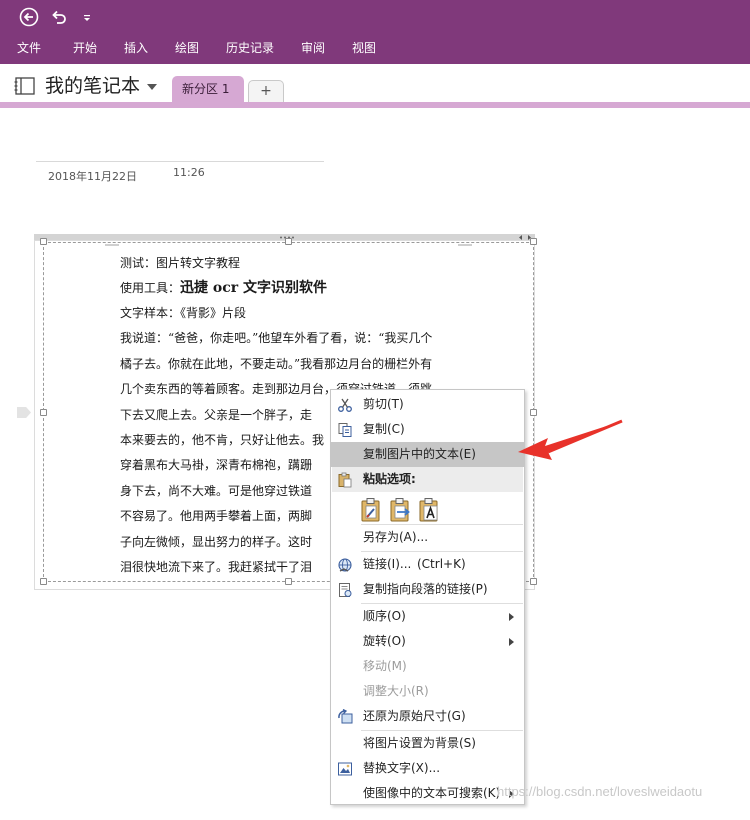 The width and height of the screenshot is (750, 820). Describe the element at coordinates (216, 516) in the screenshot. I see `image-text-line: 不容易了。他用两手攀着上面，两脚` at that location.